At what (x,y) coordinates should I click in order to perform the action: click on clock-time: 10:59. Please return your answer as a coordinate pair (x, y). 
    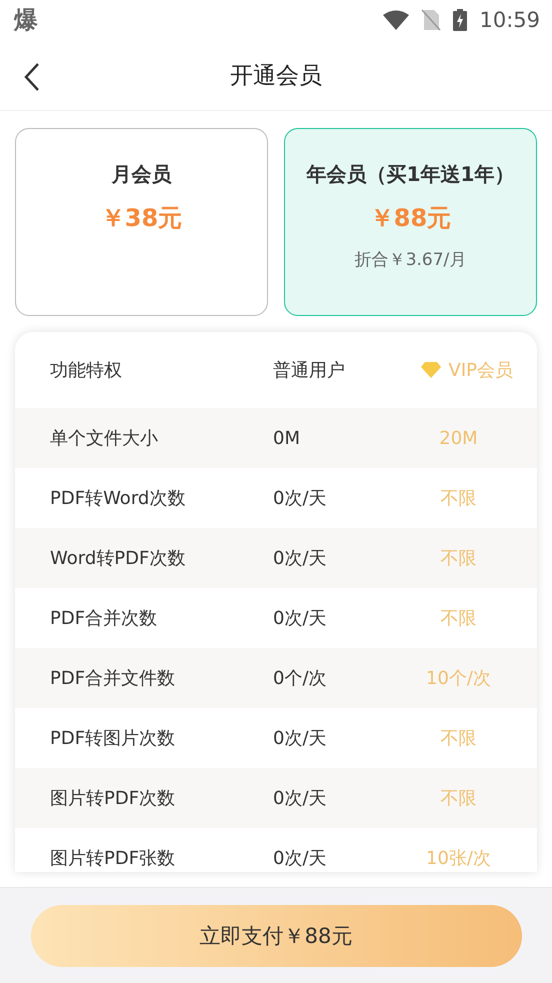
    Looking at the image, I should click on (509, 20).